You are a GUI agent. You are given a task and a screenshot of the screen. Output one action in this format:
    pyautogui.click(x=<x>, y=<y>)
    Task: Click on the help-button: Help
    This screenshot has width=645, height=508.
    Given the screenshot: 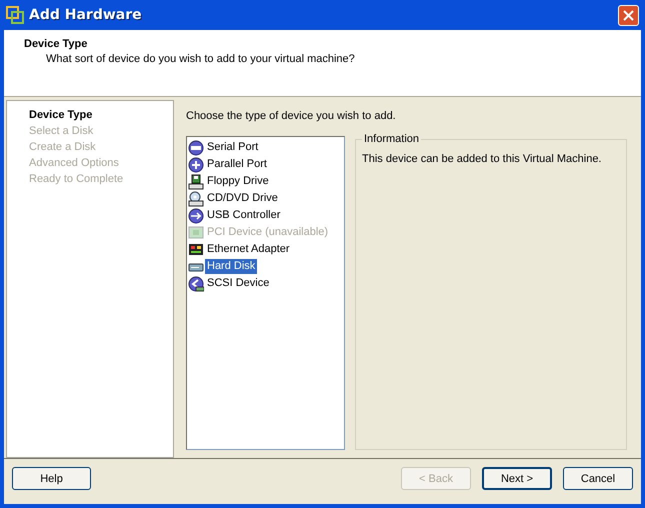 What is the action you would take?
    pyautogui.click(x=51, y=478)
    